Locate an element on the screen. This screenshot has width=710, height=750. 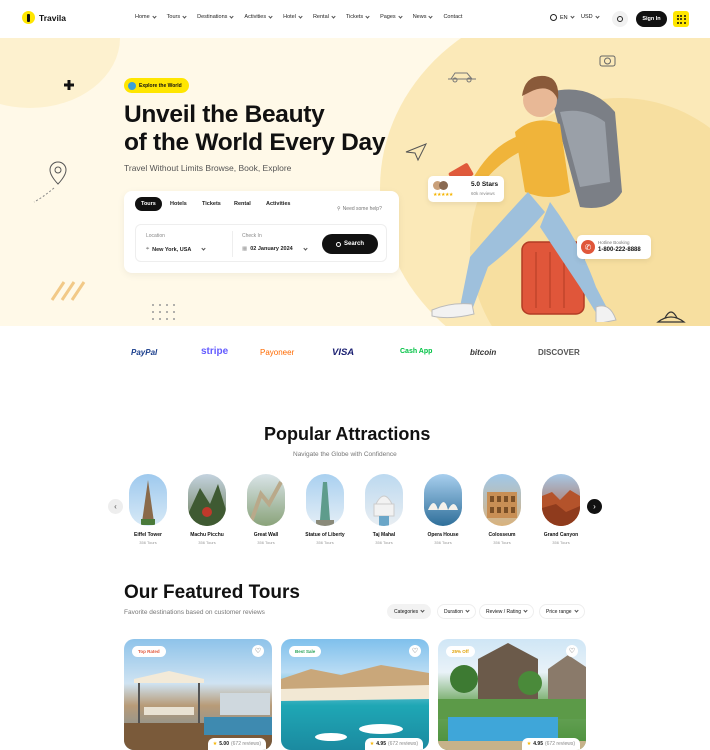
checkin-value: 02 January 2024 is located at coordinates (271, 249).